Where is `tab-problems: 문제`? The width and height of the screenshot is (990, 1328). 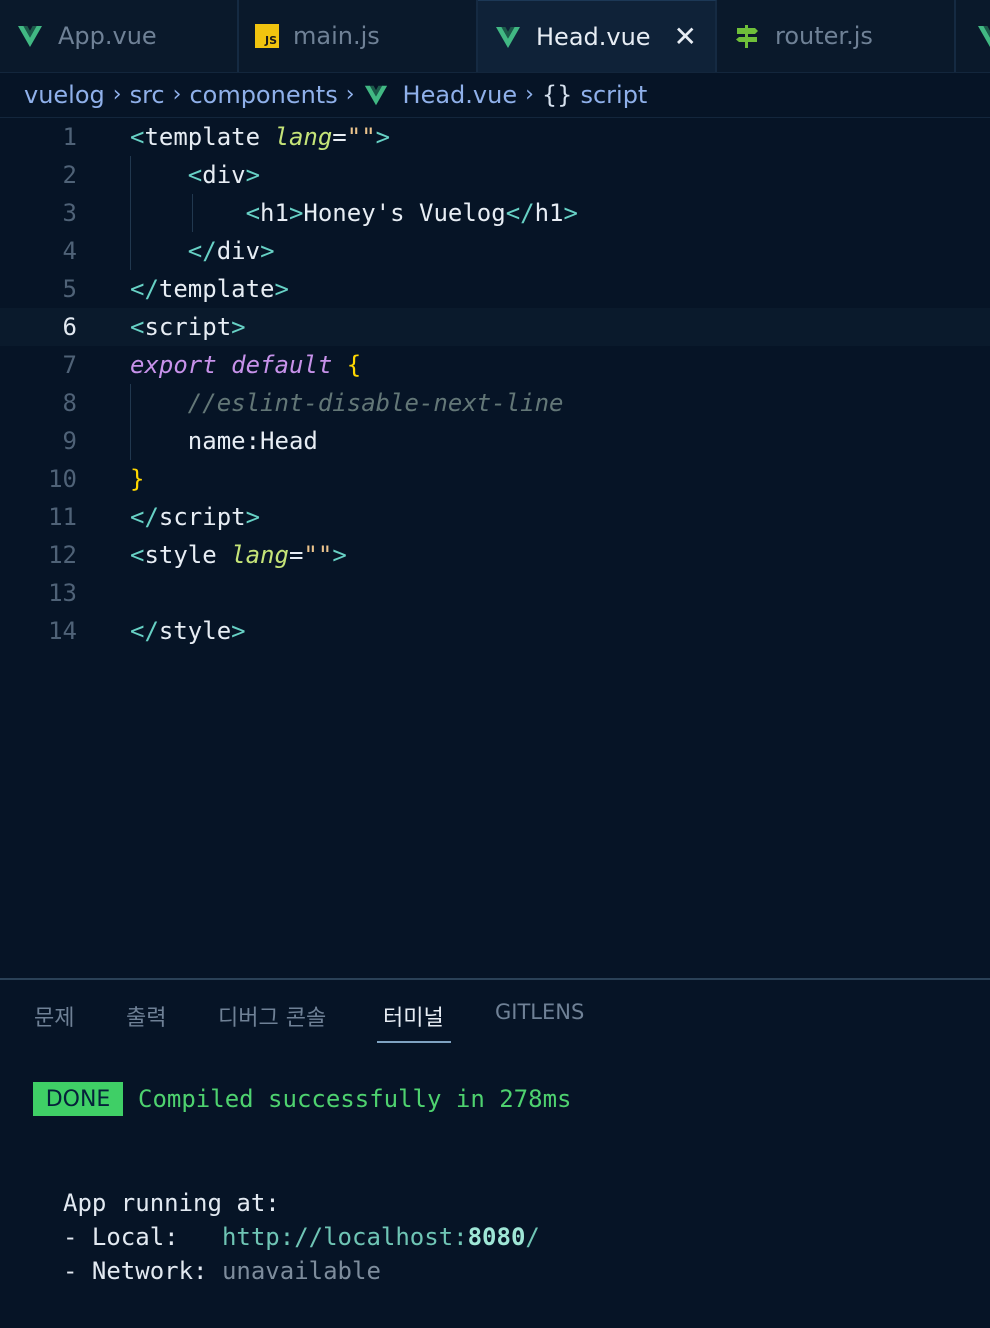
tab-problems: 문제 is located at coordinates (54, 1016).